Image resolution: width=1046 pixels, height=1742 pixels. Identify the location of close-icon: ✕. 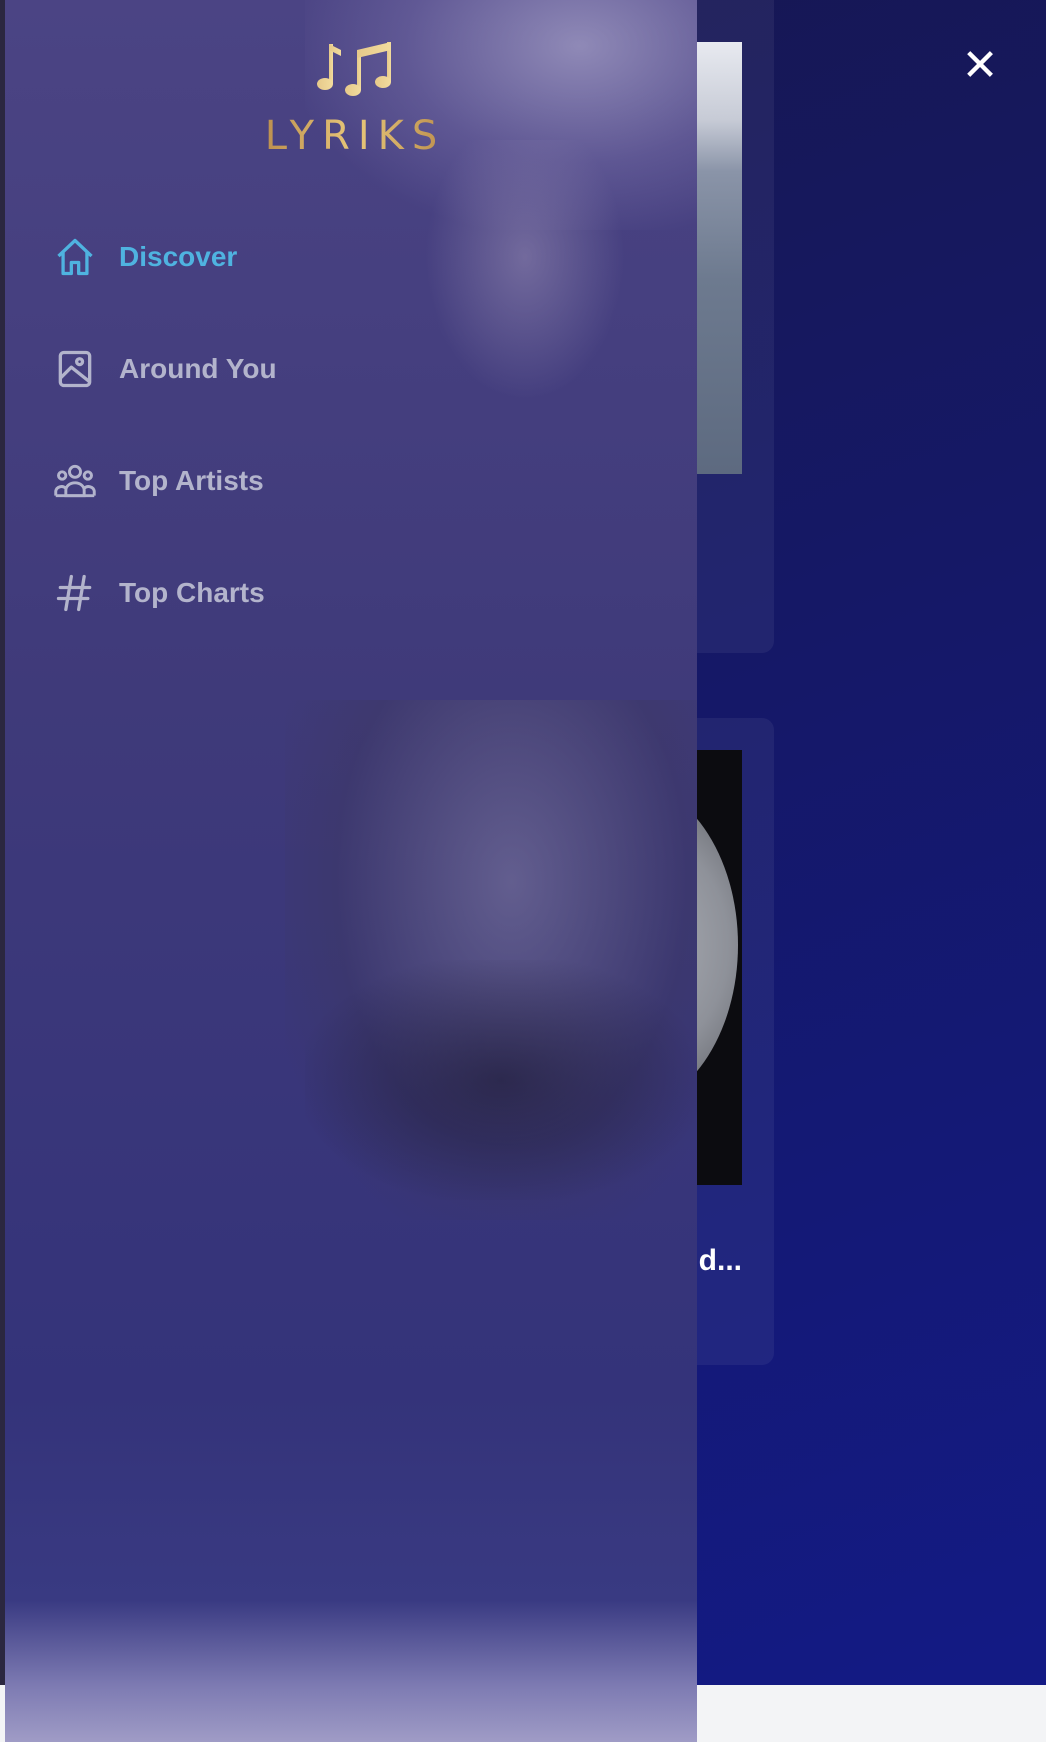
(980, 65).